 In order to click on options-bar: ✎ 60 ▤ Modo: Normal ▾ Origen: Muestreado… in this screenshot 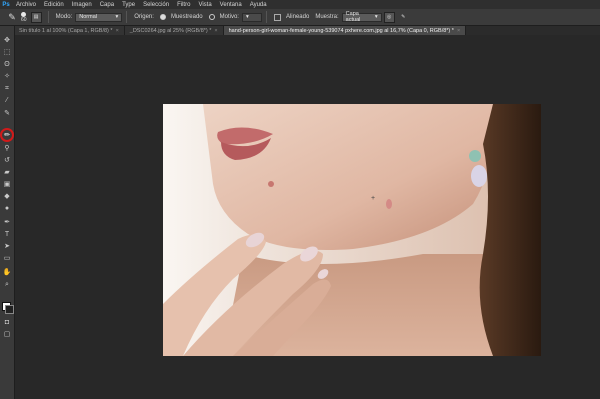, I will do `click(300, 17)`.